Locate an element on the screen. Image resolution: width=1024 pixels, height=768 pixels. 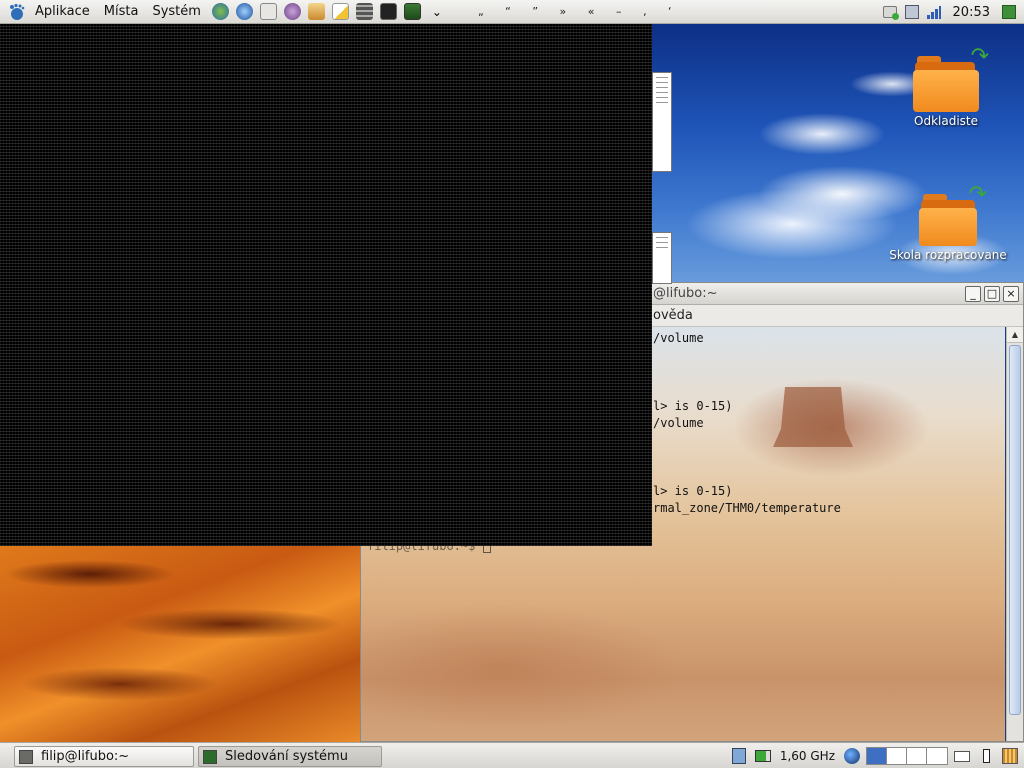
minimize-button: _ is located at coordinates (973, 294).